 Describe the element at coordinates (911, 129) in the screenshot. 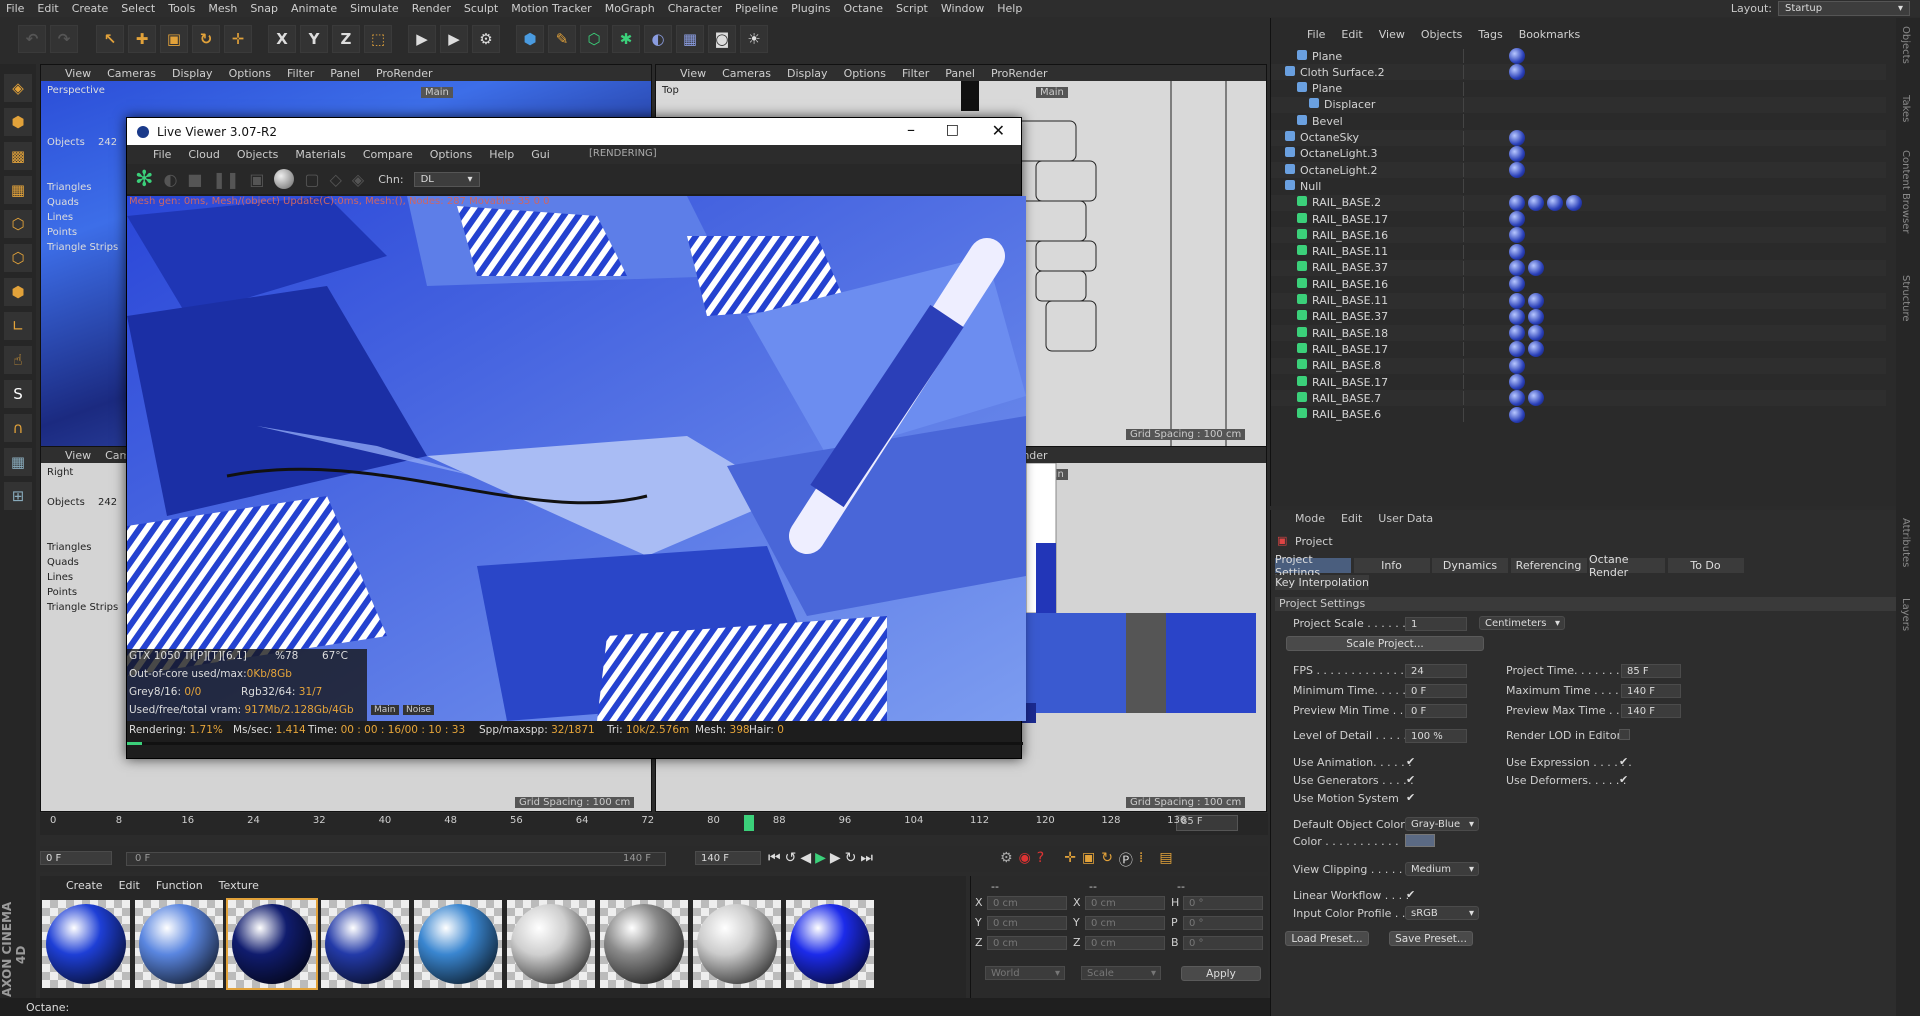

I see `minimize-icon: –` at that location.